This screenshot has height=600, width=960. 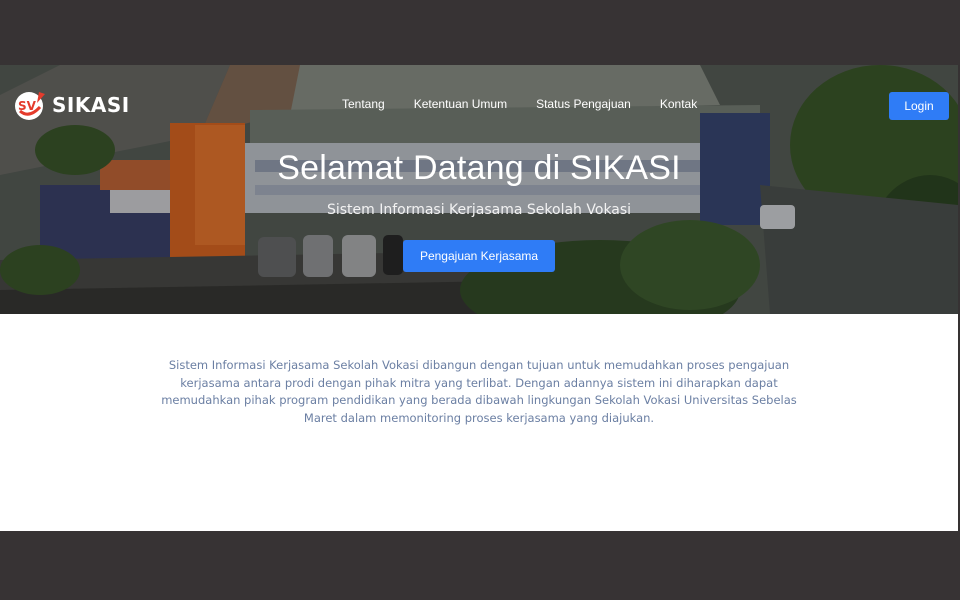 I want to click on top-backdrop, so click(x=480, y=32).